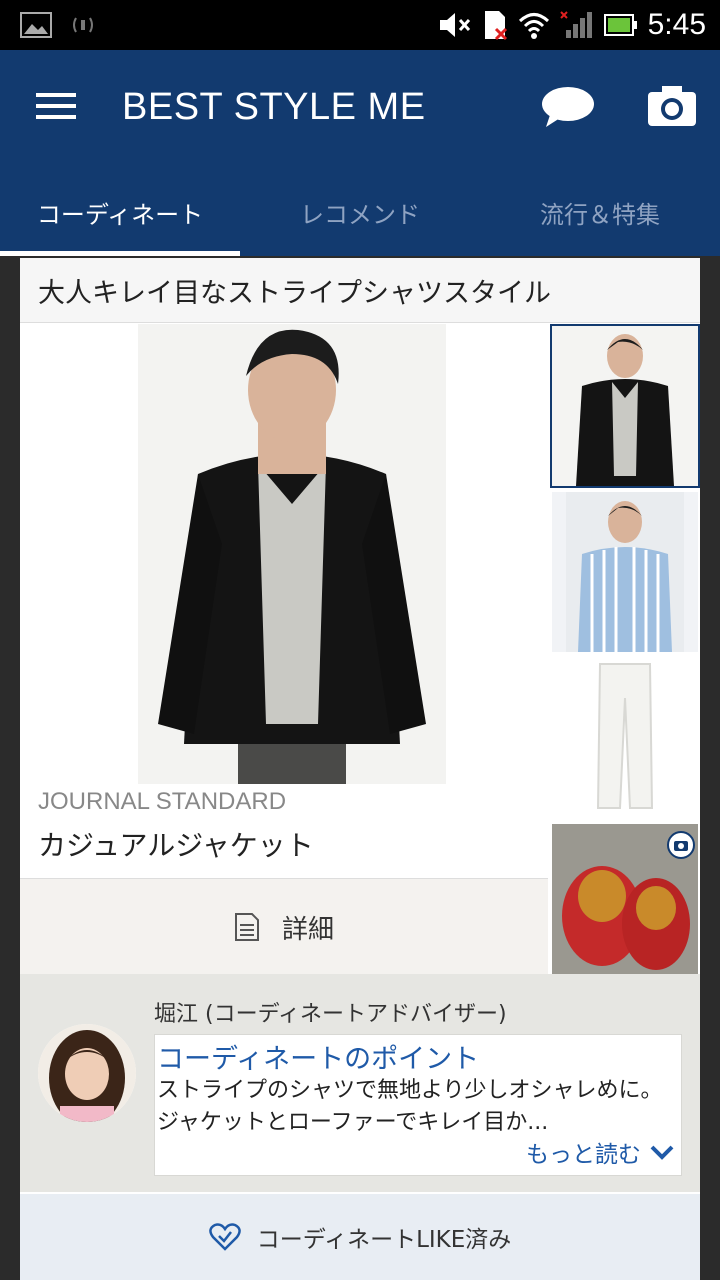  What do you see at coordinates (495, 26) in the screenshot?
I see `sim-icon` at bounding box center [495, 26].